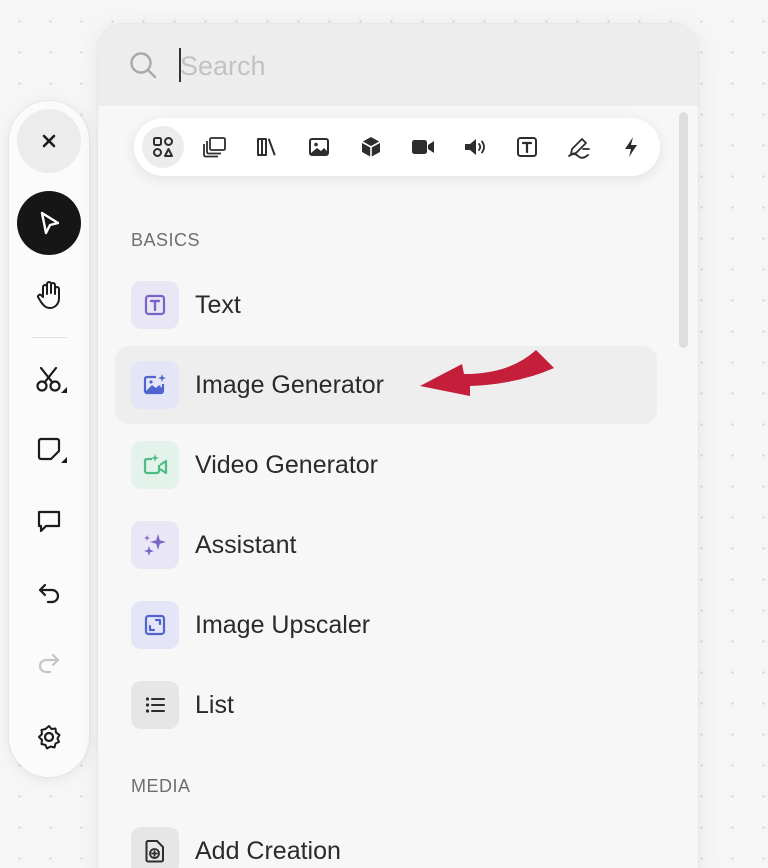 The image size is (768, 868). I want to click on library-icon, so click(266, 147).